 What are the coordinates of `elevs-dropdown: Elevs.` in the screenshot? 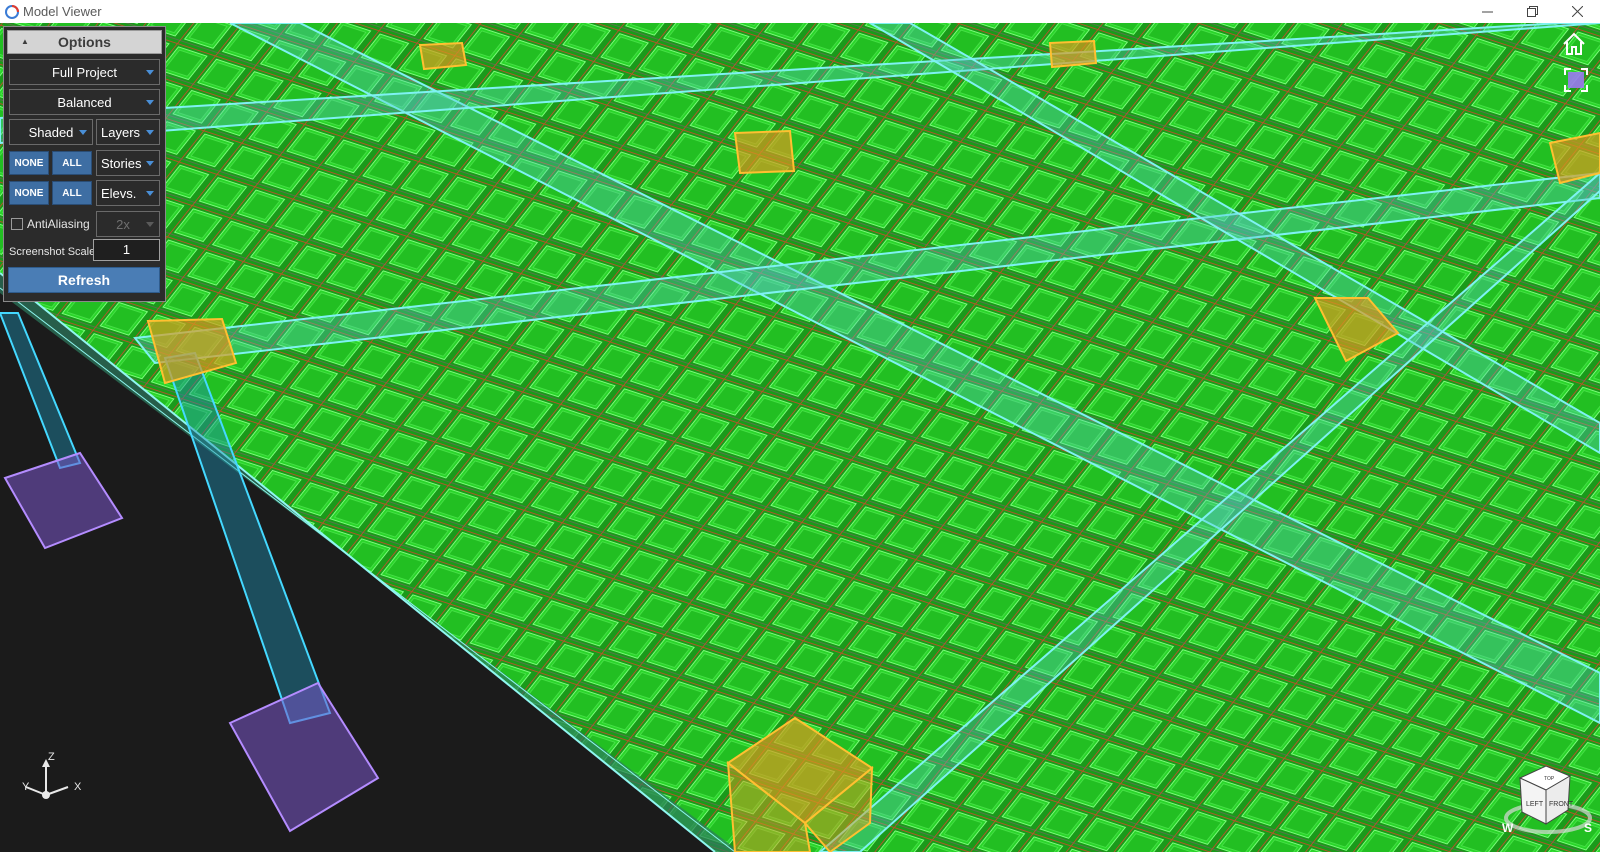 It's located at (128, 193).